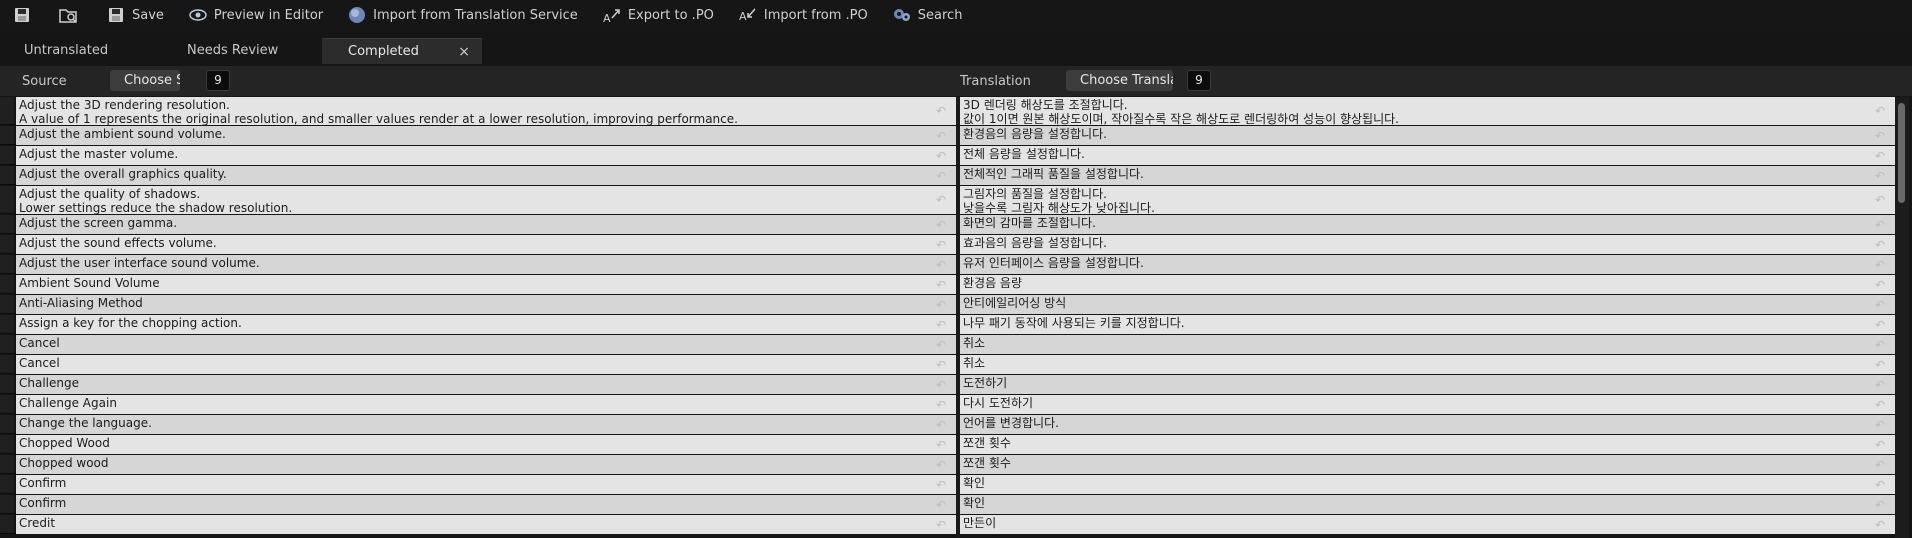 The width and height of the screenshot is (1912, 538). Describe the element at coordinates (486, 244) in the screenshot. I see `source-cell: Adjust the sound effects volume. ↶` at that location.